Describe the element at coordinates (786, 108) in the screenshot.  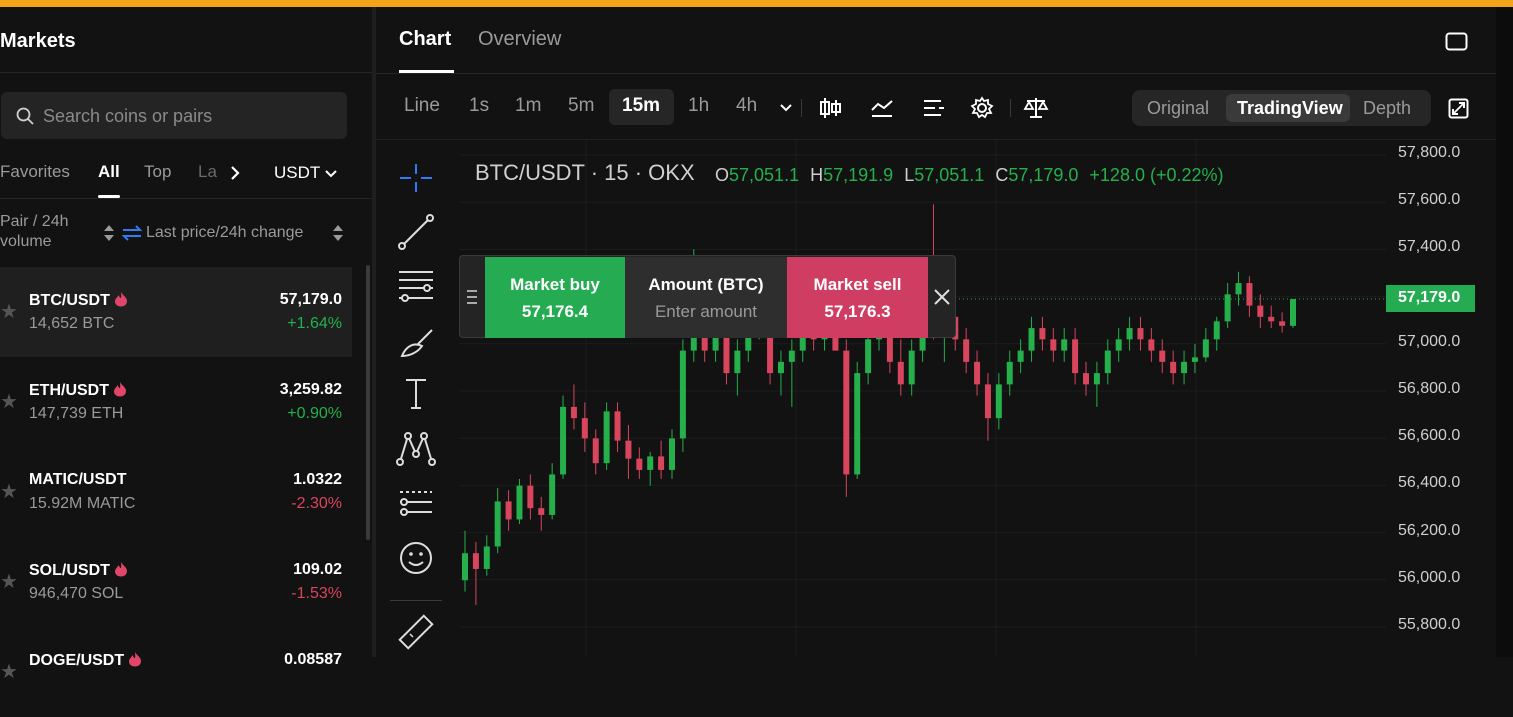
I see `chevron-down-icon` at that location.